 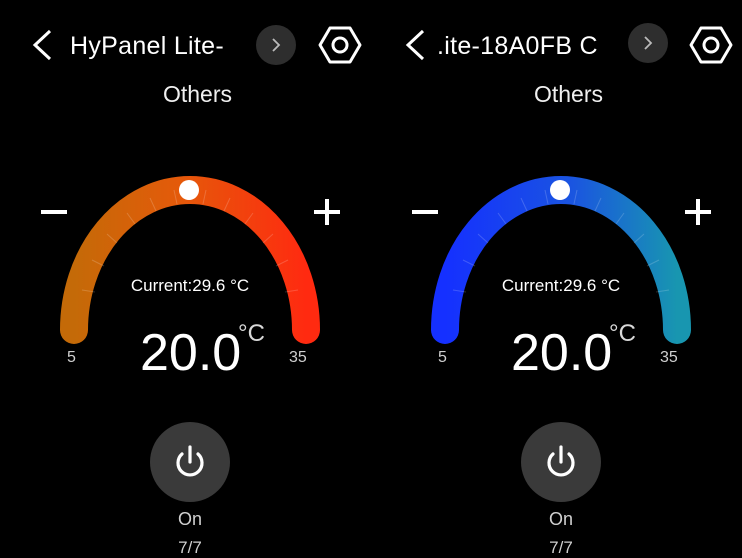 I want to click on device-title: HyPanel Lite-, so click(x=147, y=46).